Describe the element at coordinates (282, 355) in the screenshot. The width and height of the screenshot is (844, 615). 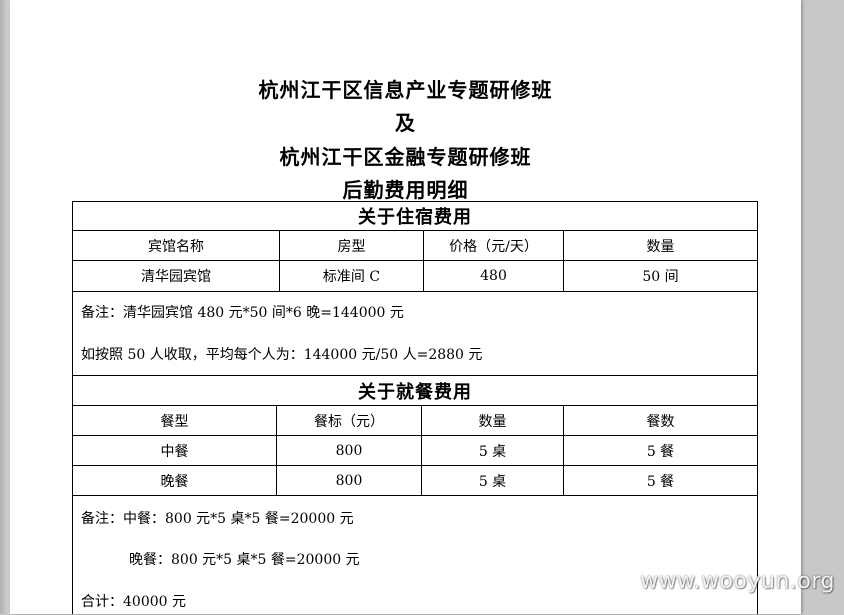
I see `accommodation-note-line-2: 如按照 50 人收取，平均每个人为：144000 元/50 人=2880 元` at that location.